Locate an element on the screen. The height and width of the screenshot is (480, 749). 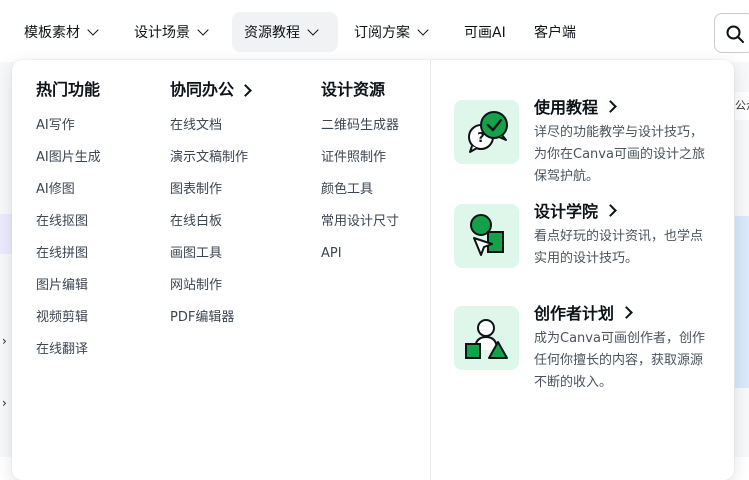
cursor-shapes-icon is located at coordinates (487, 235).